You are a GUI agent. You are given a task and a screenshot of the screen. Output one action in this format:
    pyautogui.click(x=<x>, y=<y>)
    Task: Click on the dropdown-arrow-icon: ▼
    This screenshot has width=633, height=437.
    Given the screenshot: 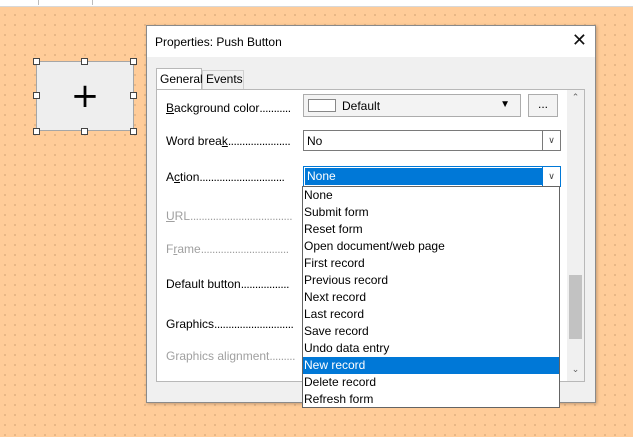 What is the action you would take?
    pyautogui.click(x=505, y=104)
    